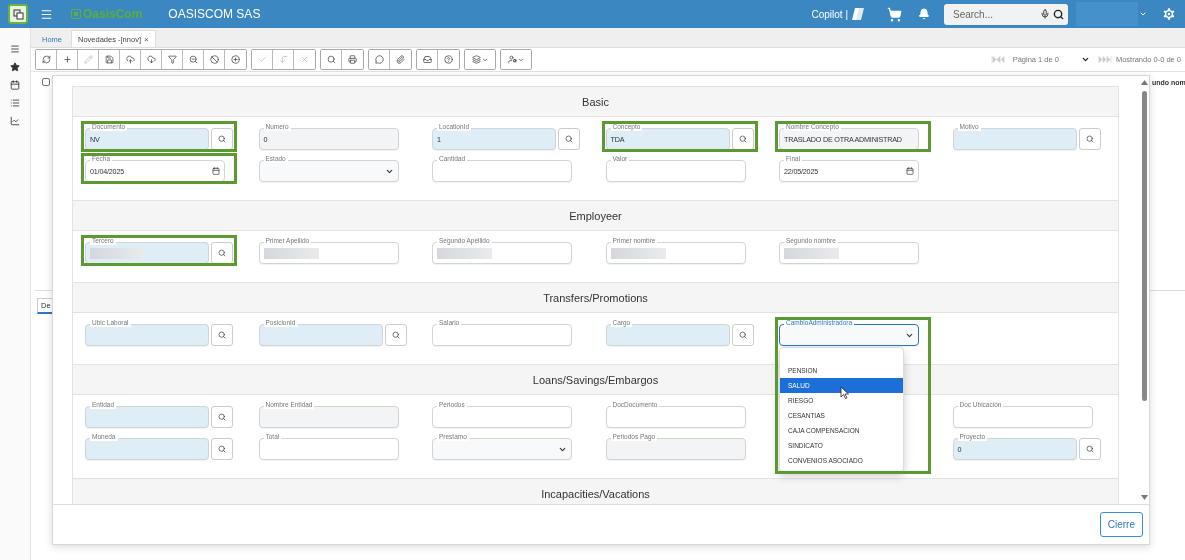  I want to click on user-settings-button, so click(516, 59).